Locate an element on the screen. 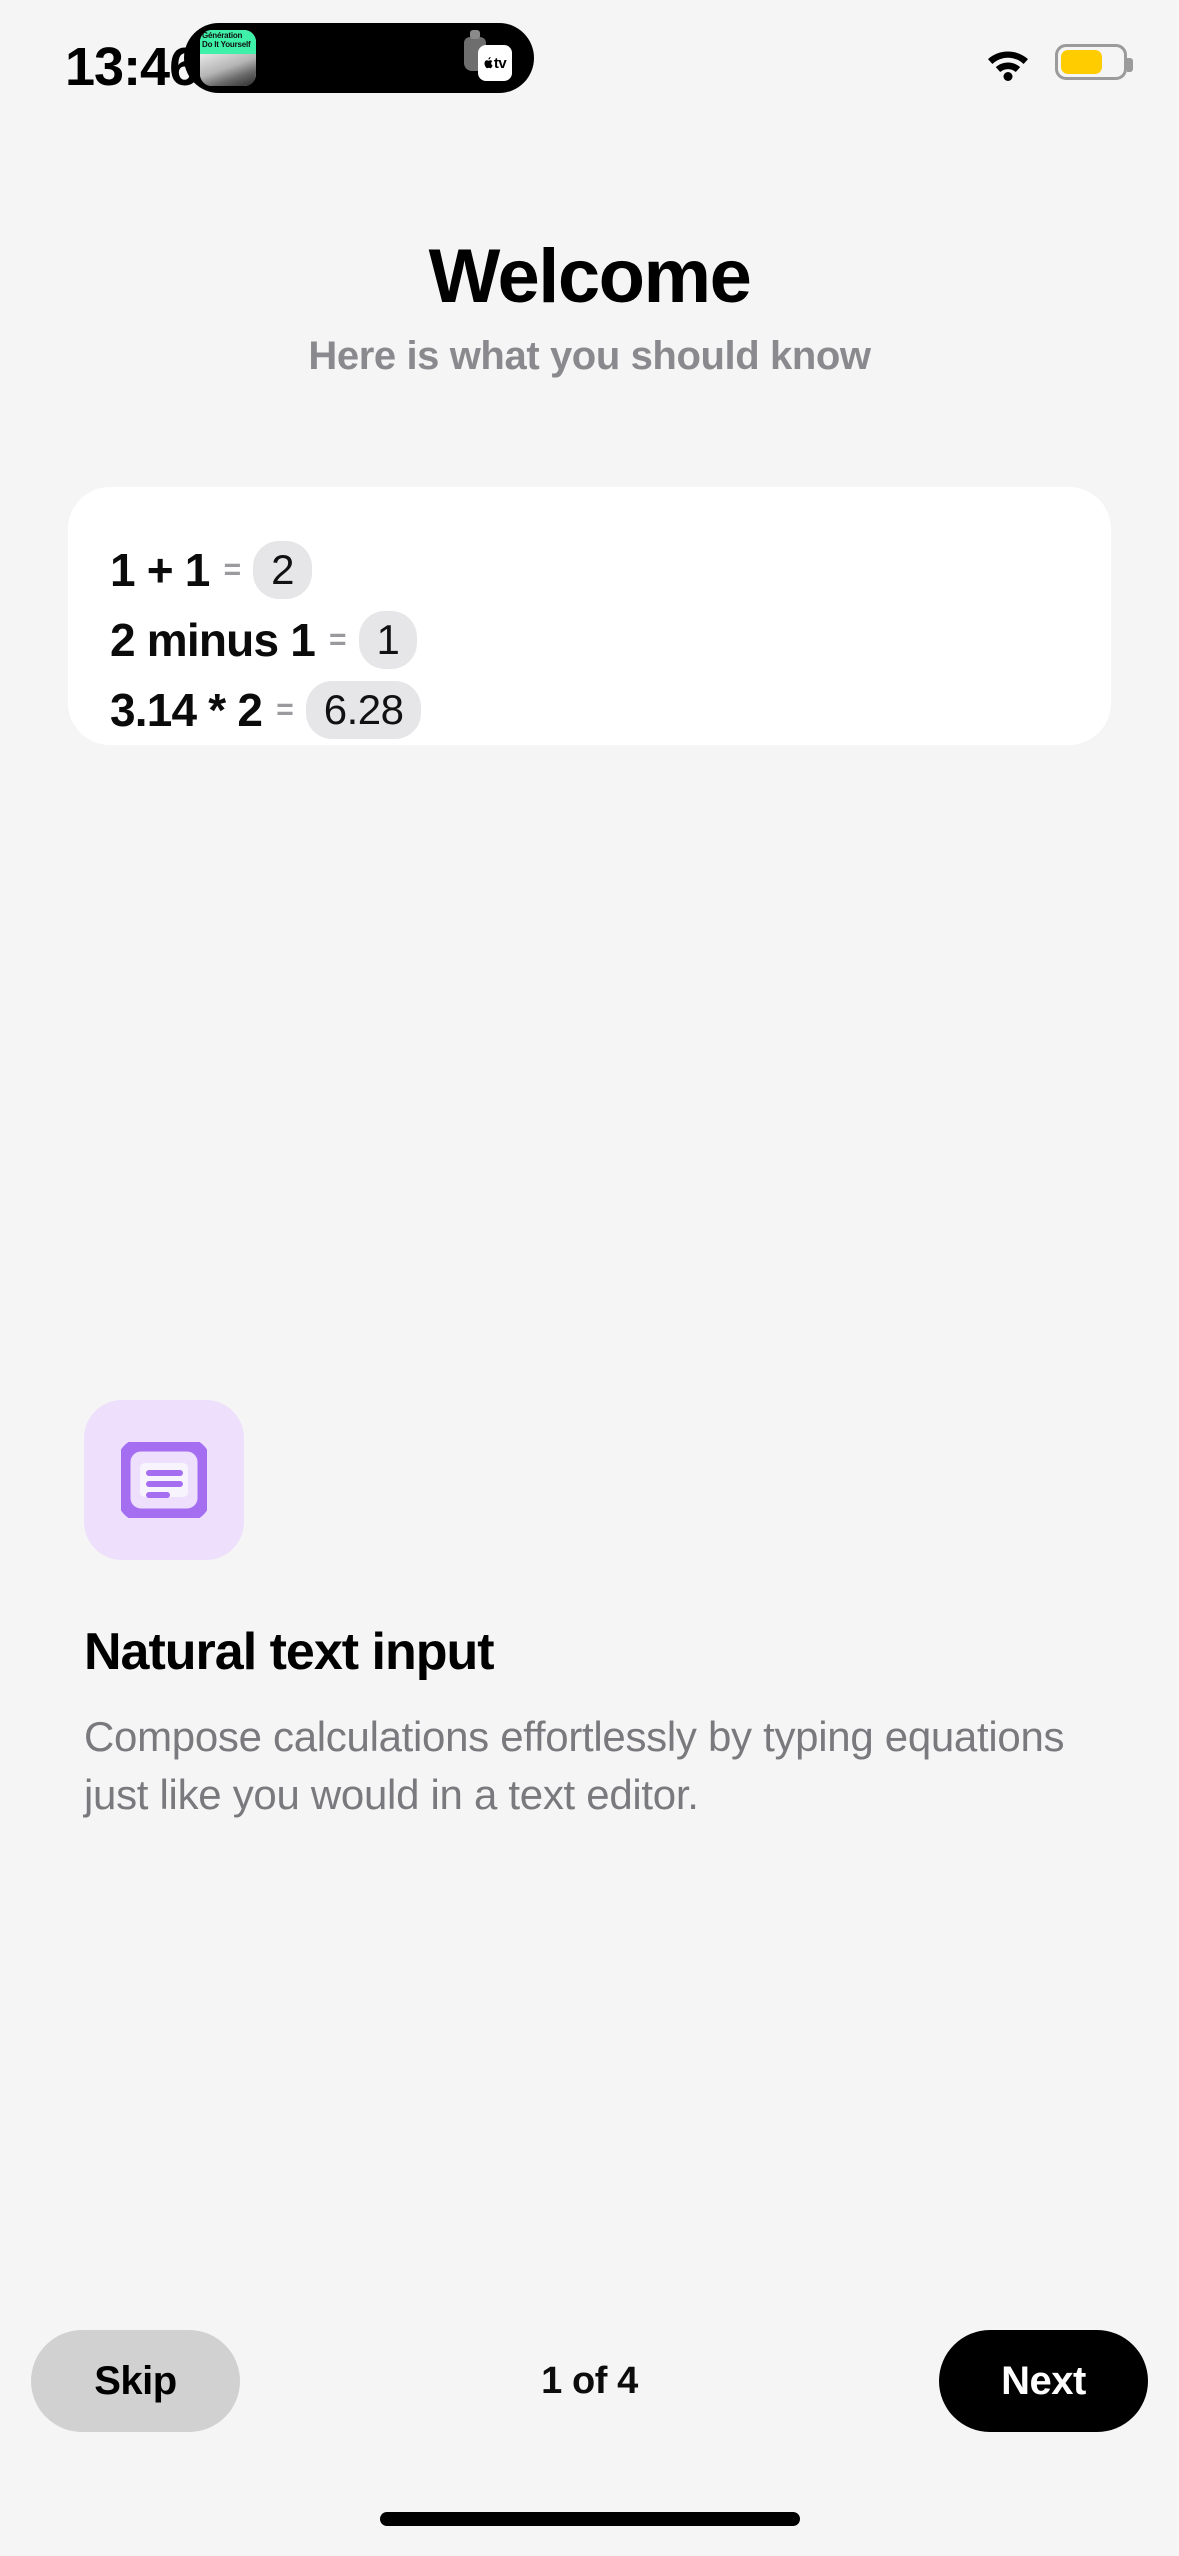  apple-tv-label: tv is located at coordinates (500, 63).